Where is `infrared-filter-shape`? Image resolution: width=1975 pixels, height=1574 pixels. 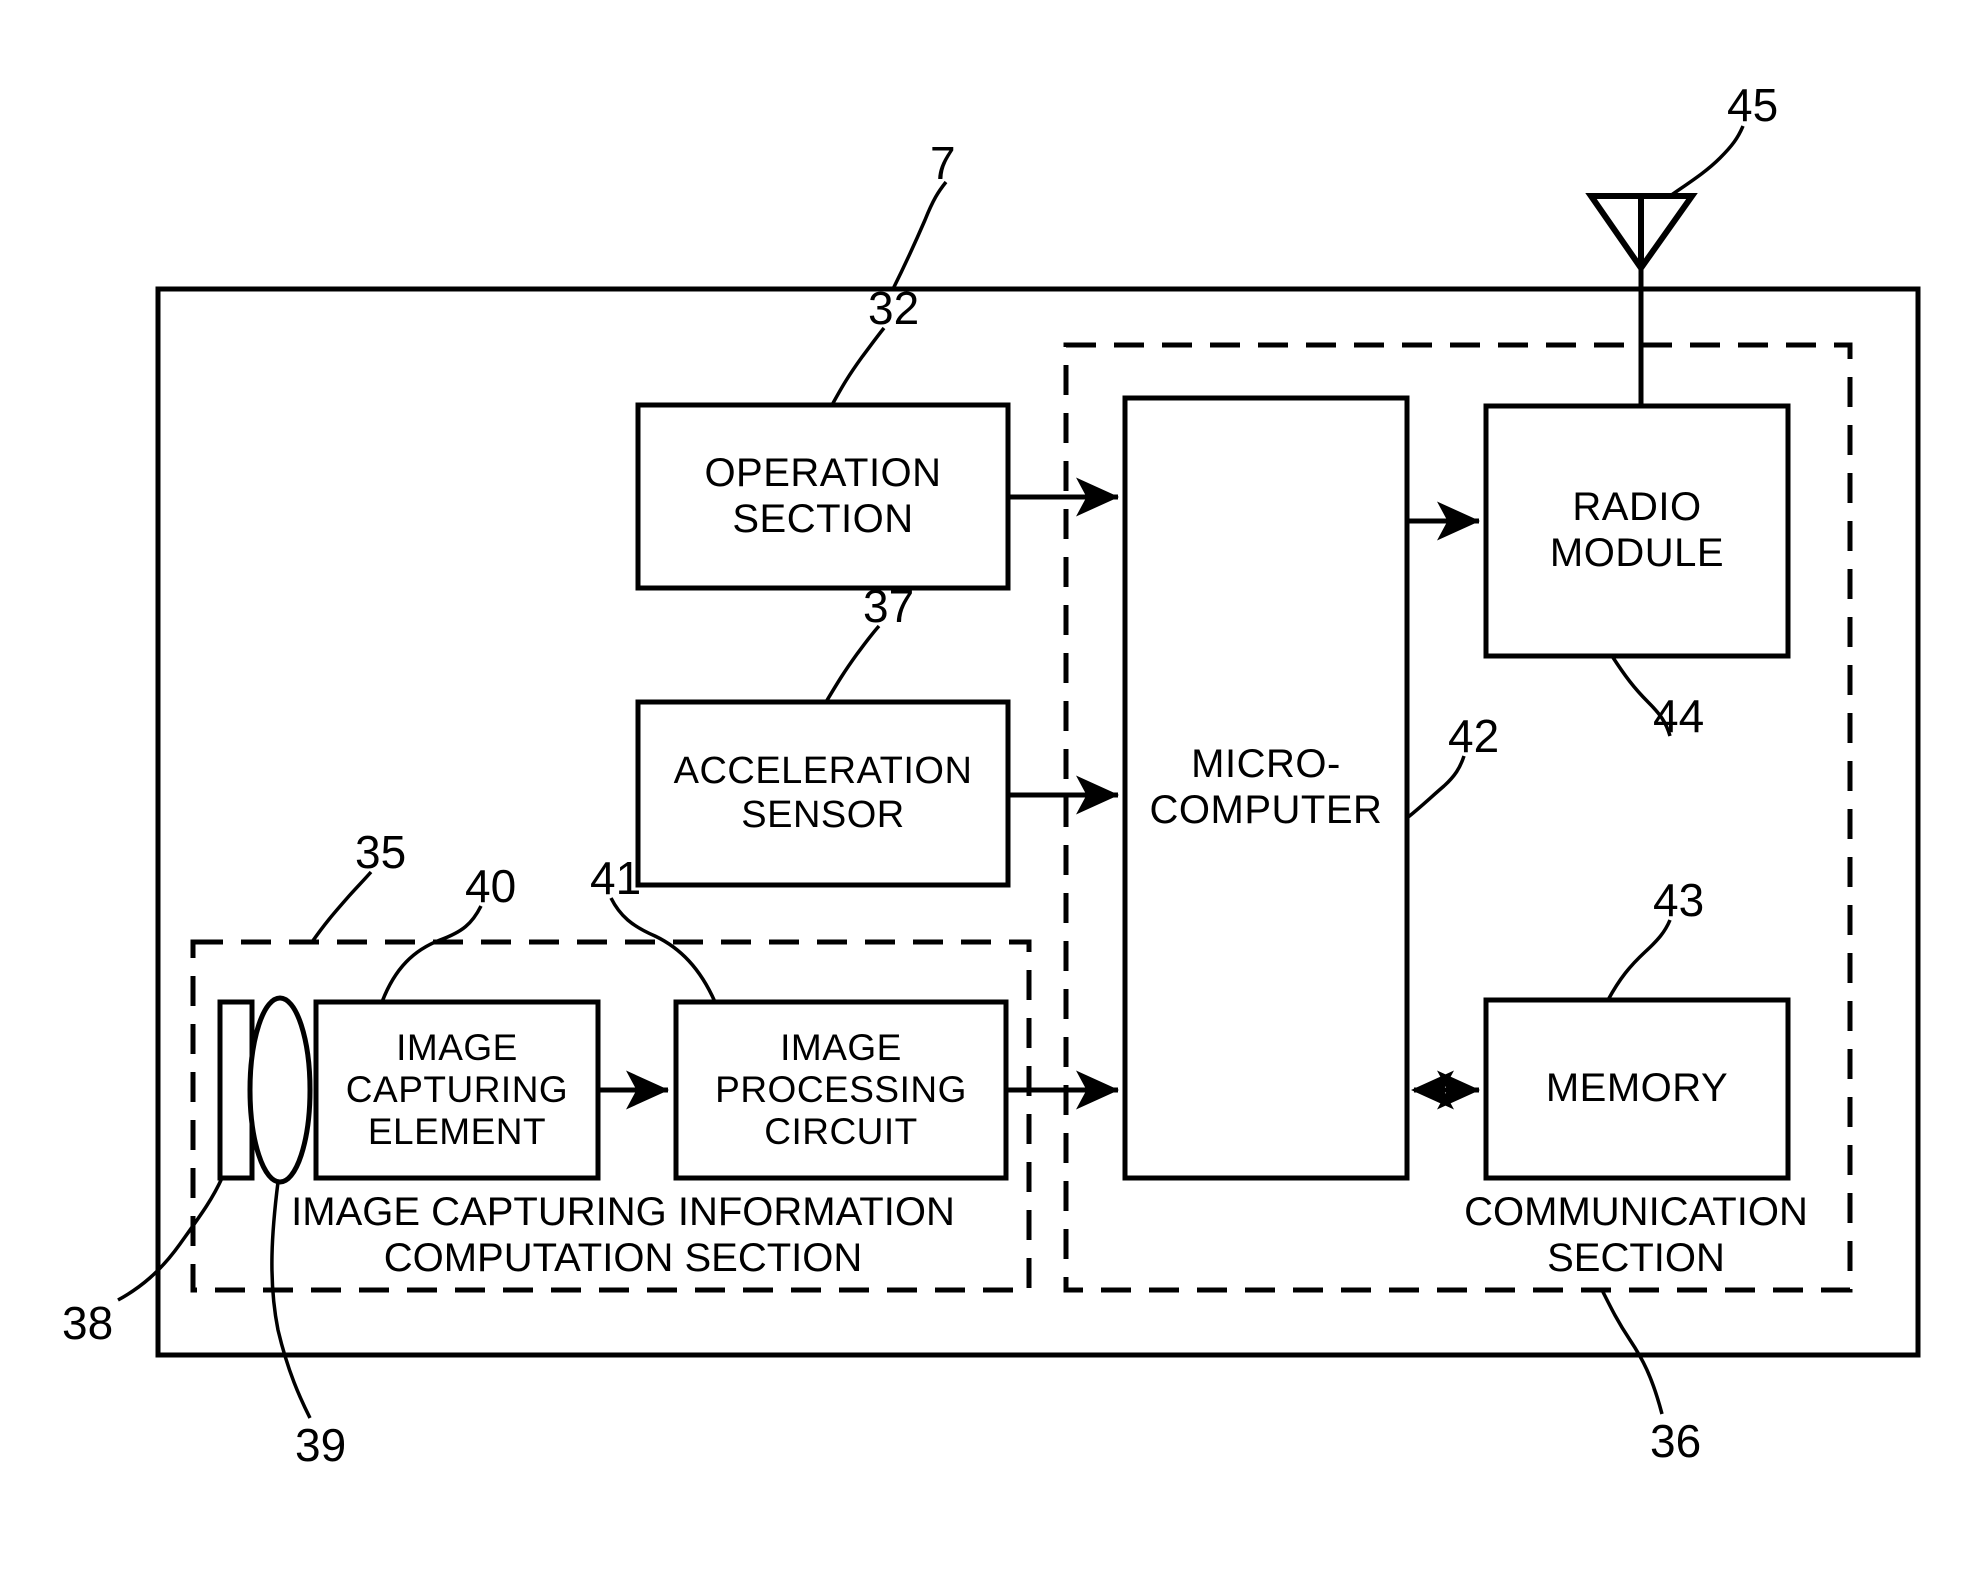 infrared-filter-shape is located at coordinates (236, 1090).